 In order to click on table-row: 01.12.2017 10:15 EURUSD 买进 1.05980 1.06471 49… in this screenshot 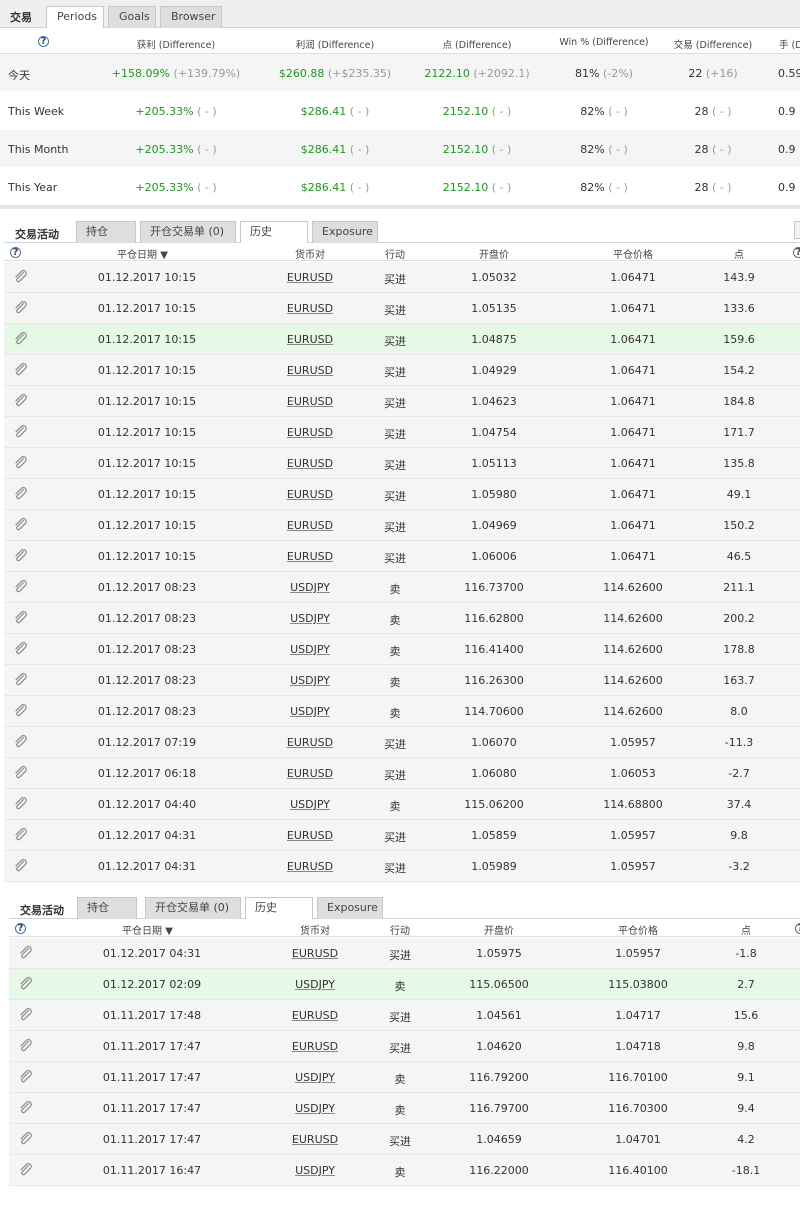, I will do `click(402, 494)`.